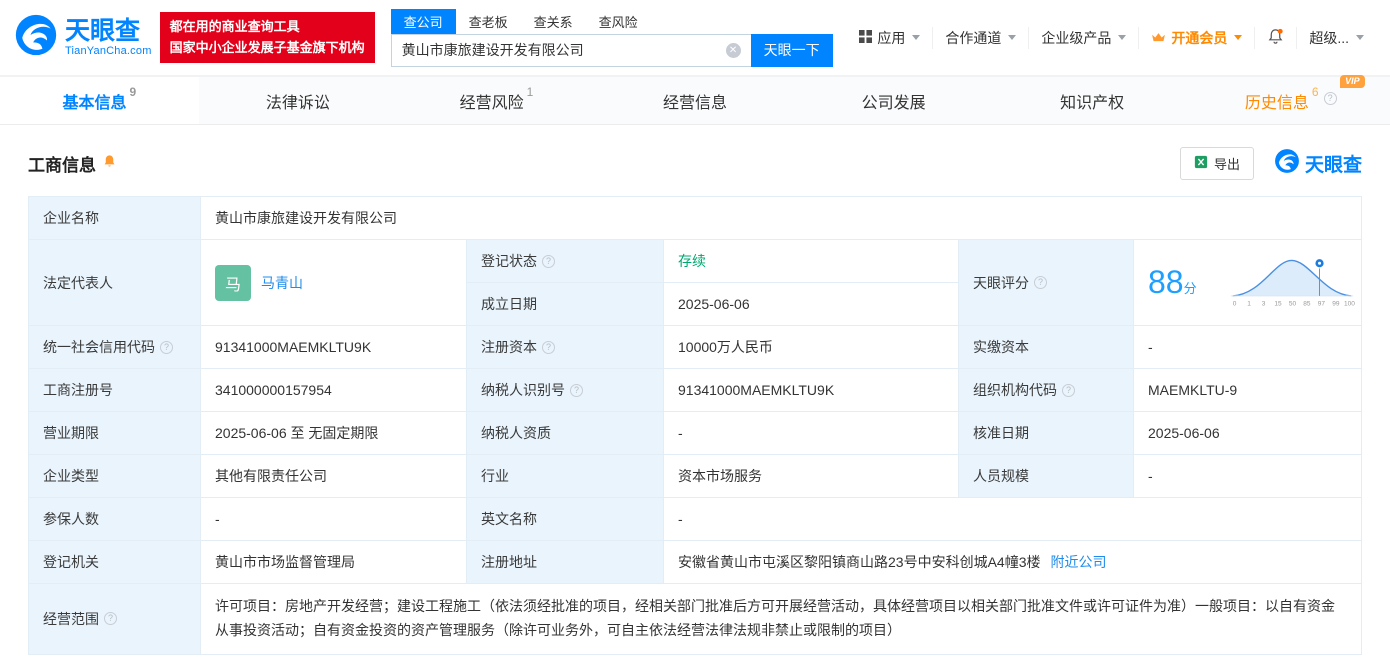 Image resolution: width=1390 pixels, height=671 pixels. Describe the element at coordinates (1013, 519) in the screenshot. I see `field-value-english-name: -` at that location.